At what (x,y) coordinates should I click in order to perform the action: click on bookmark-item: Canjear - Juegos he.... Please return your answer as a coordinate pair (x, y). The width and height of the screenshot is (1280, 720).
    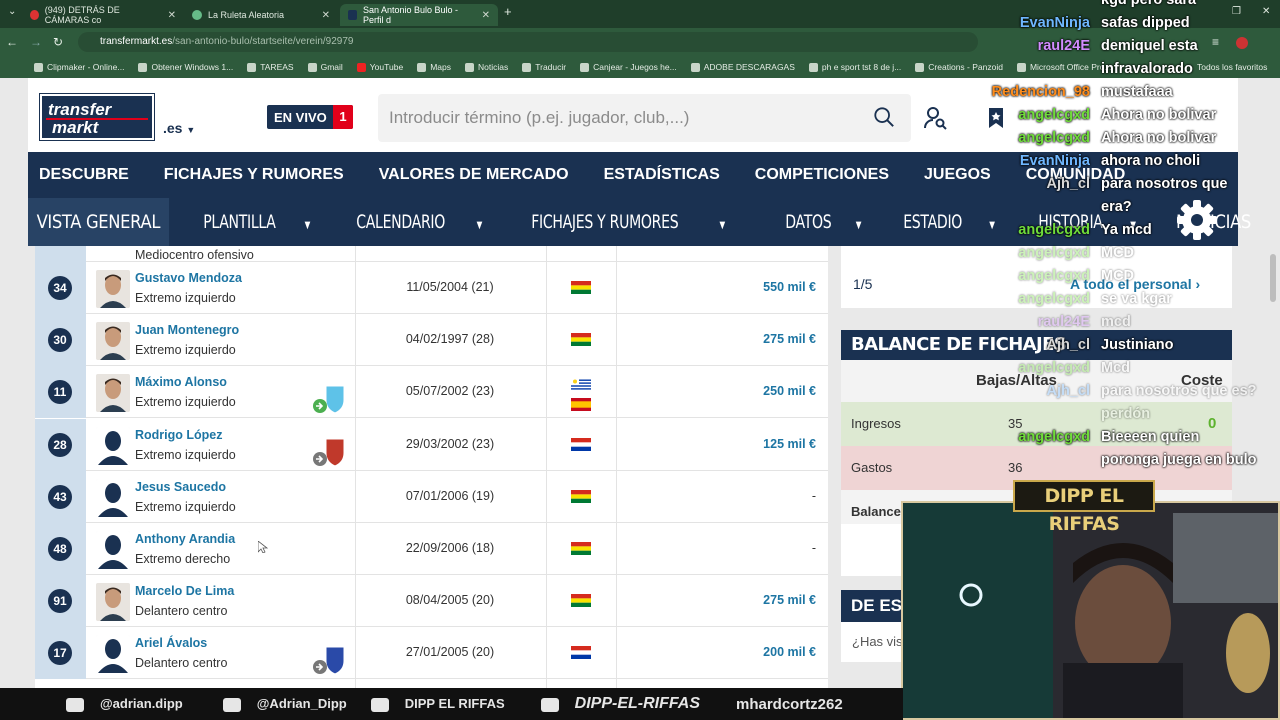
    Looking at the image, I should click on (628, 67).